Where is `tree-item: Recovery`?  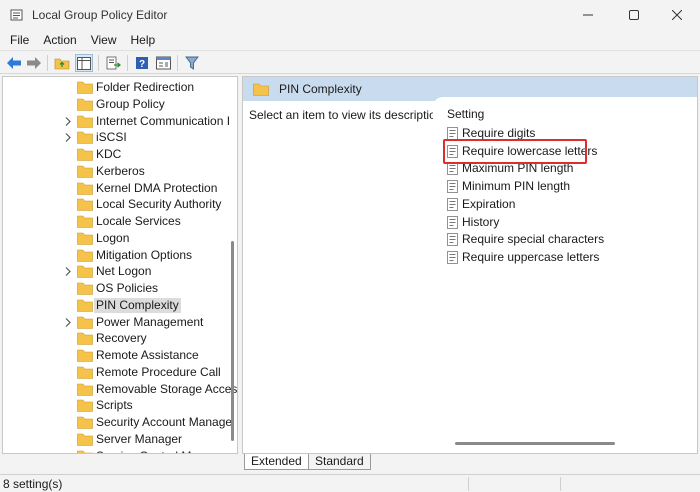 tree-item: Recovery is located at coordinates (116, 338).